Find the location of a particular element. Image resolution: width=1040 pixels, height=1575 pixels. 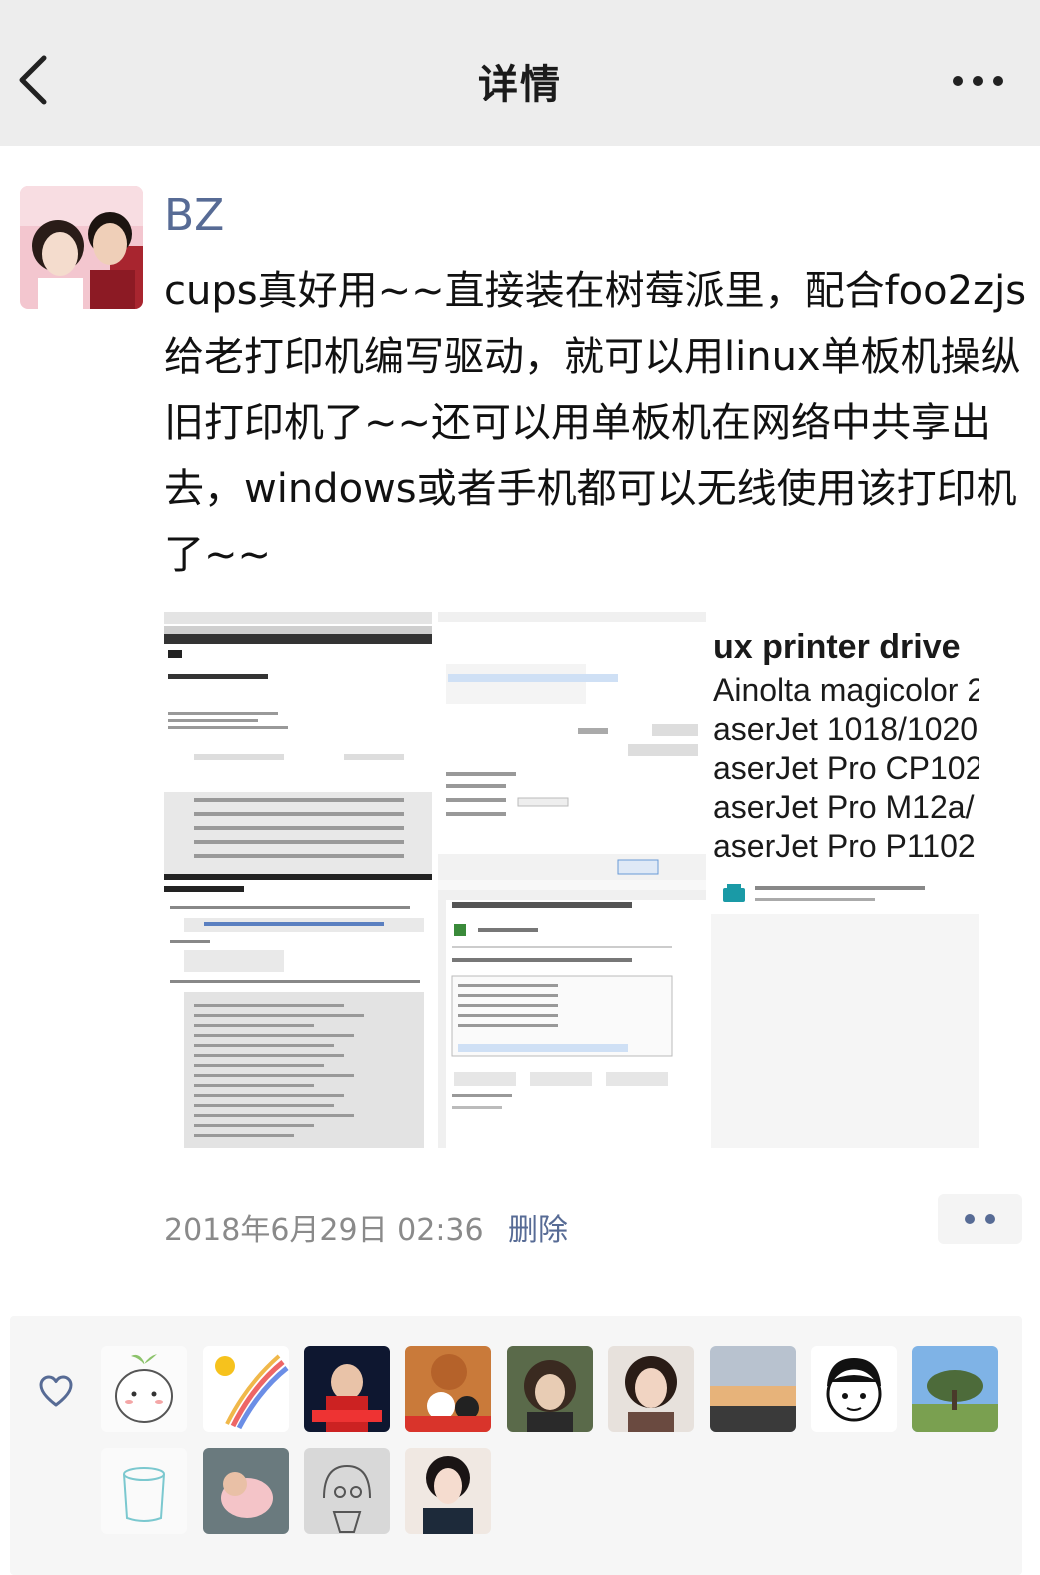

top-navigation-bar: 详情 is located at coordinates (520, 73).